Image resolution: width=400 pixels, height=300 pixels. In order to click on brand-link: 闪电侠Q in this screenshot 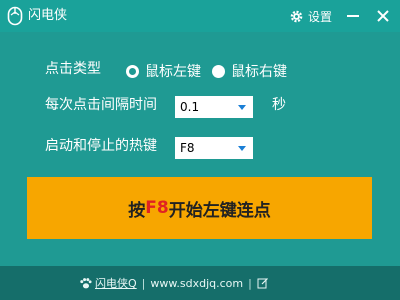, I will do `click(108, 283)`.